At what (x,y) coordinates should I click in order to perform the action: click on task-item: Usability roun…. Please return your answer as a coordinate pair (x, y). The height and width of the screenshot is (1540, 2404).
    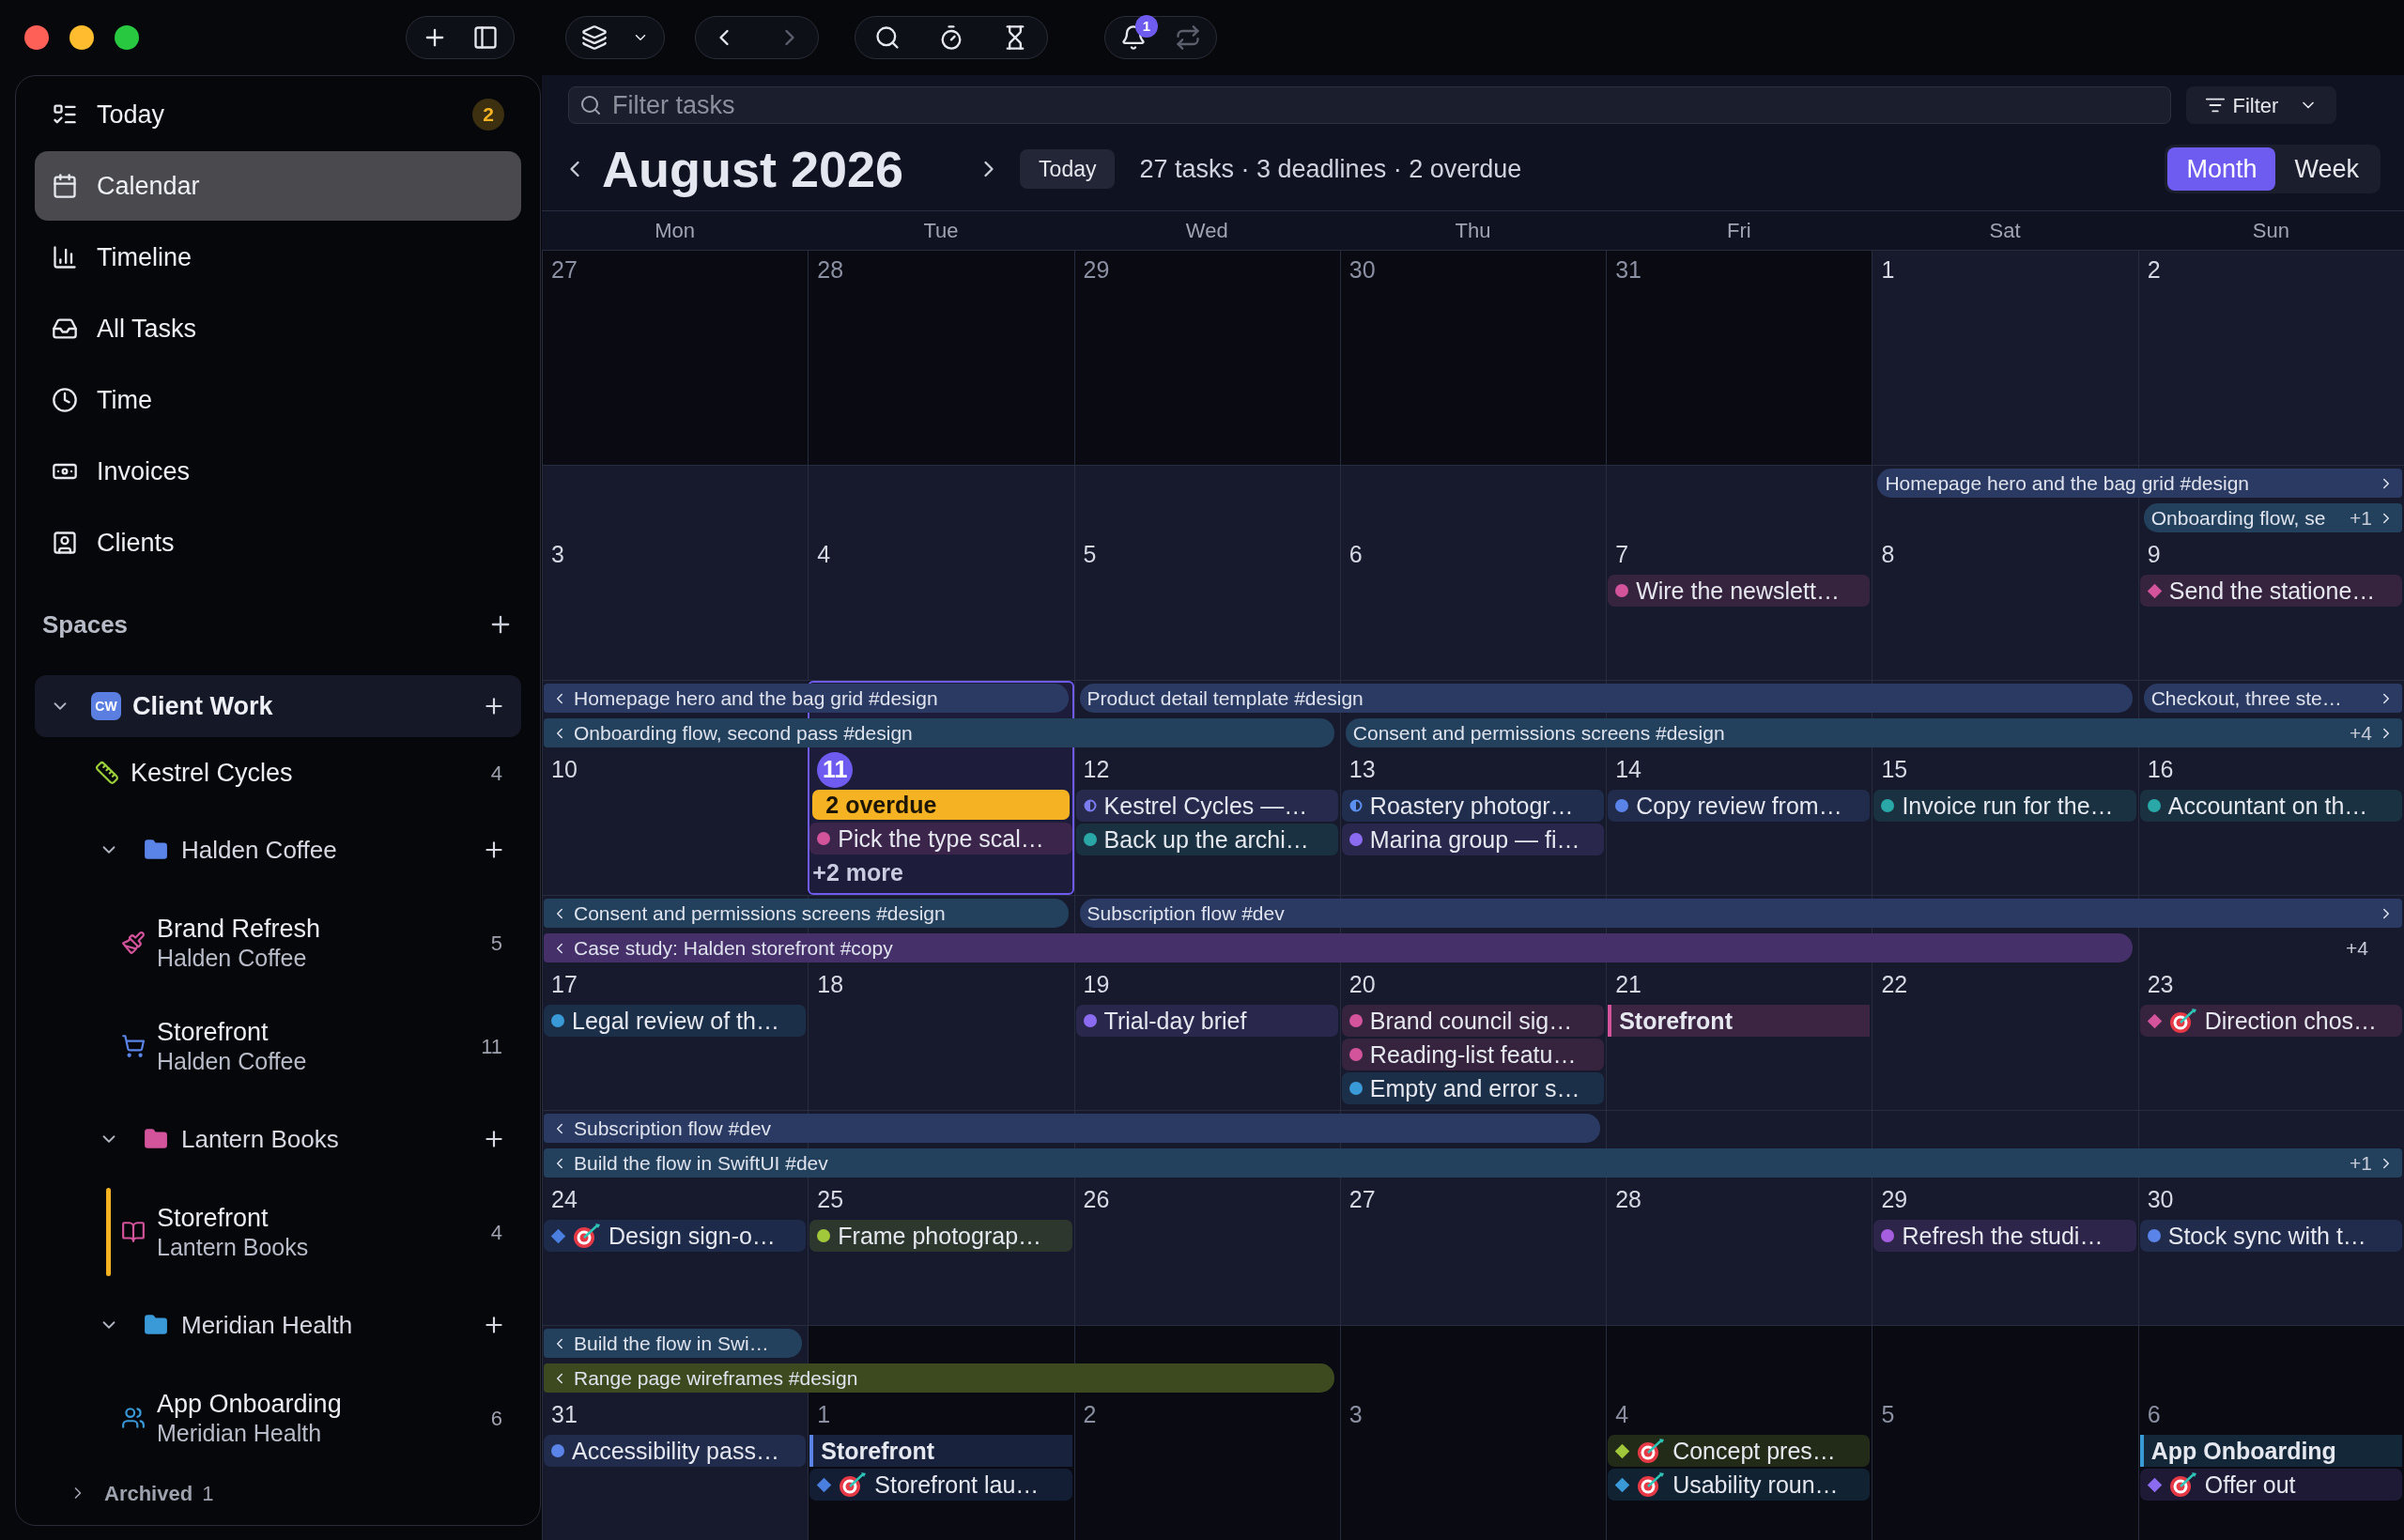
    Looking at the image, I should click on (1739, 1485).